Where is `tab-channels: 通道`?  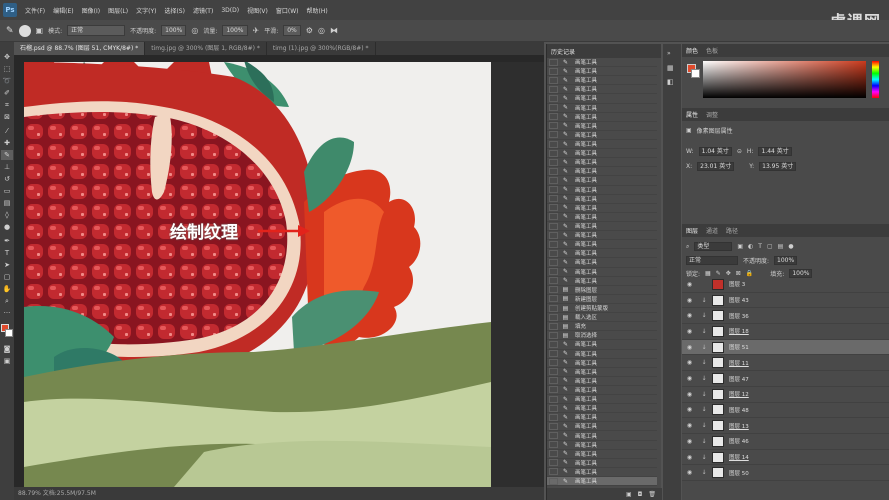
tab-channels: 通道 is located at coordinates (712, 230).